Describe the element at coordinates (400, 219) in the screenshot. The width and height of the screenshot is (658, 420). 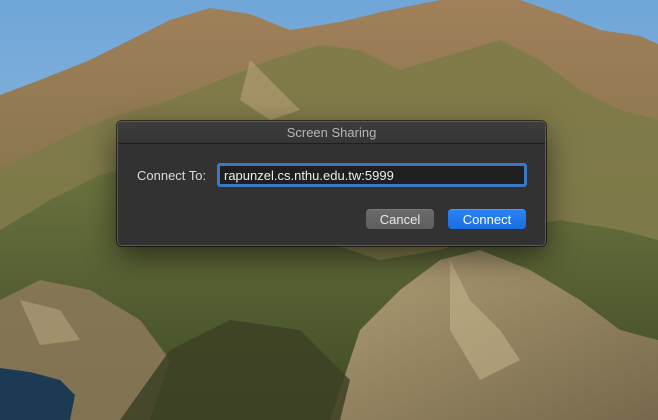
I see `cancel-button: Cancel` at that location.